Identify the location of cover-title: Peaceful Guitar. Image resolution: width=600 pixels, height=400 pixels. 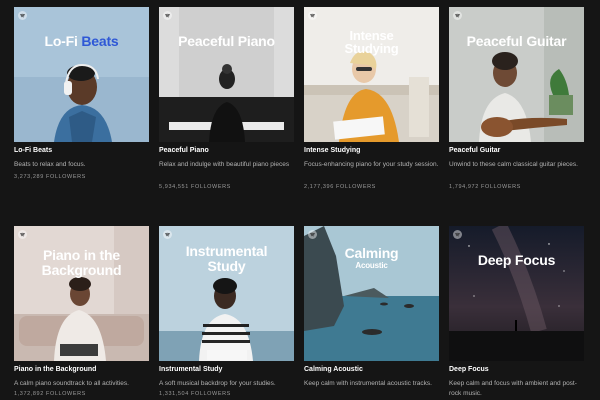
(516, 41).